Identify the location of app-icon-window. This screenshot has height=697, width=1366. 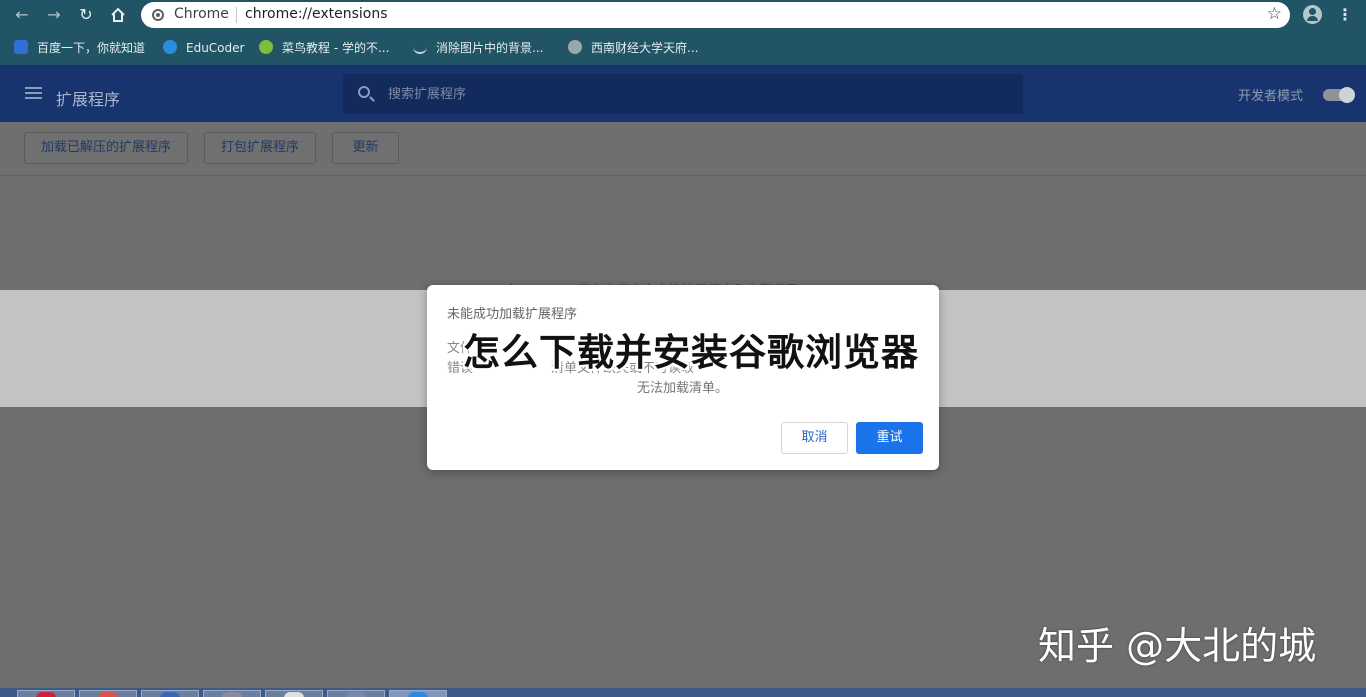
(356, 694).